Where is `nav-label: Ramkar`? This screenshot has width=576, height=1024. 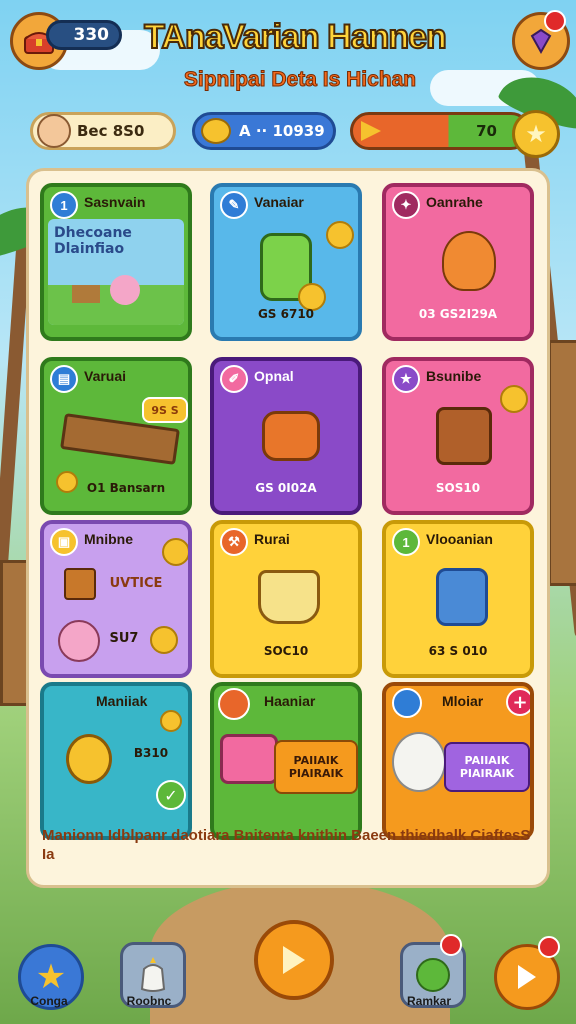
nav-label: Ramkar is located at coordinates (429, 1001).